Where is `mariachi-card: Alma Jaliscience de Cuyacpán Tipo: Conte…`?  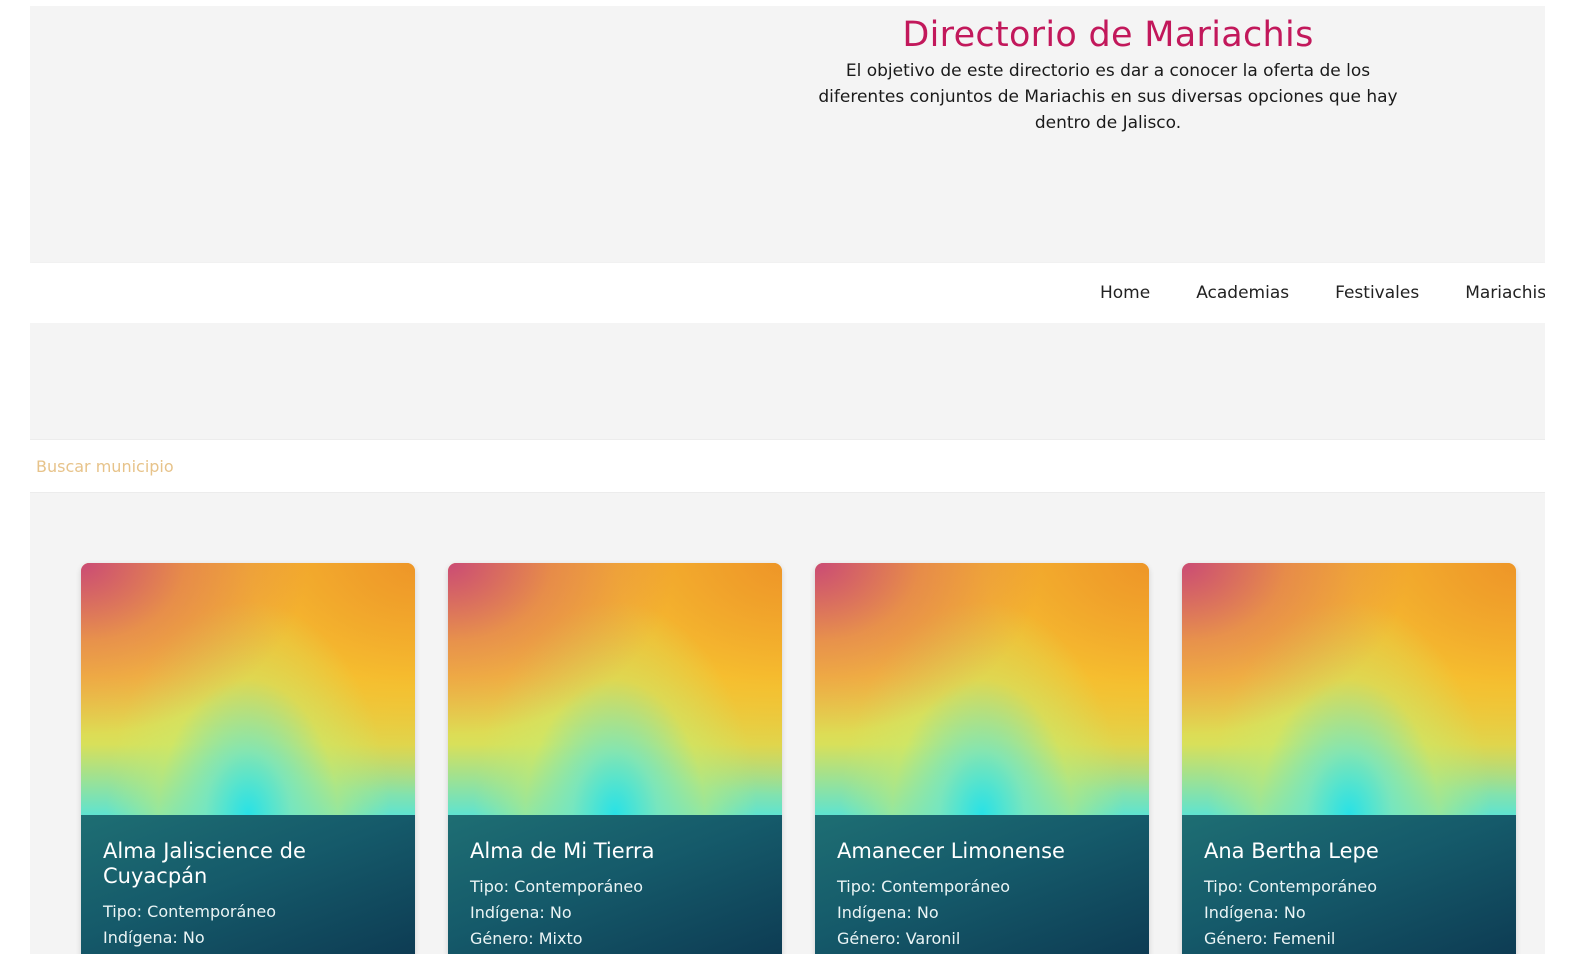 mariachi-card: Alma Jaliscience de Cuyacpán Tipo: Conte… is located at coordinates (248, 758).